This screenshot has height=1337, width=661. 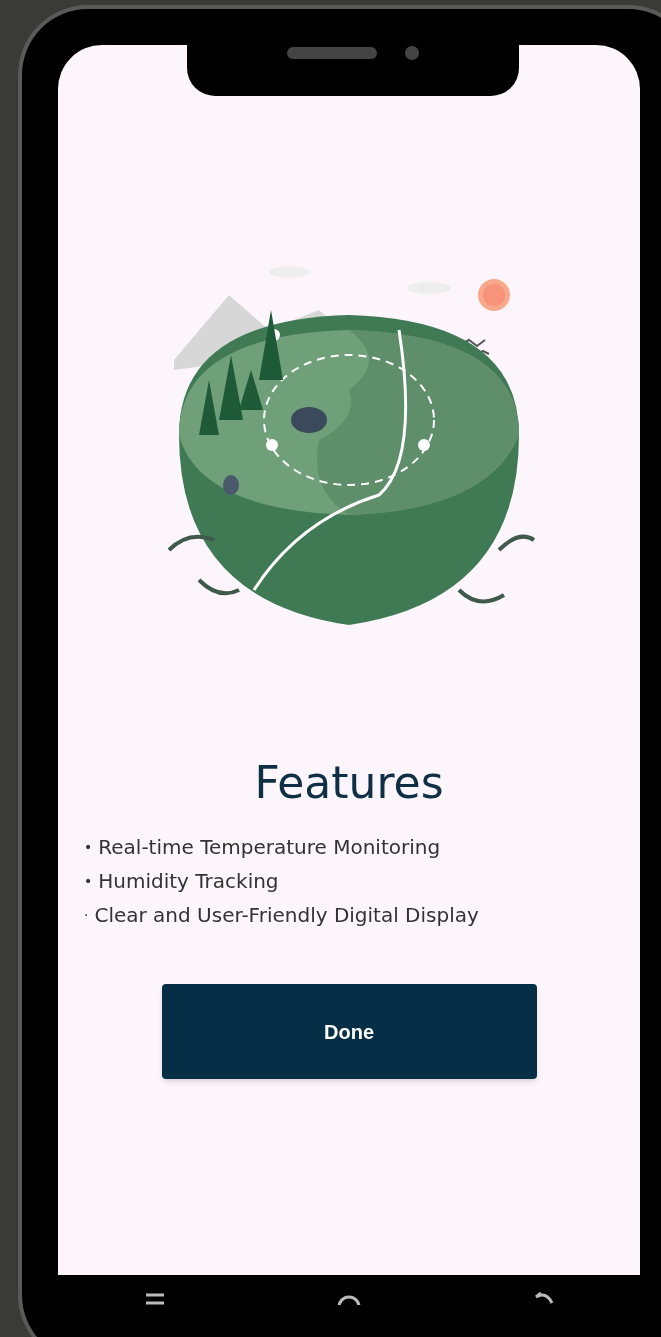 What do you see at coordinates (543, 1298) in the screenshot?
I see `back-icon` at bounding box center [543, 1298].